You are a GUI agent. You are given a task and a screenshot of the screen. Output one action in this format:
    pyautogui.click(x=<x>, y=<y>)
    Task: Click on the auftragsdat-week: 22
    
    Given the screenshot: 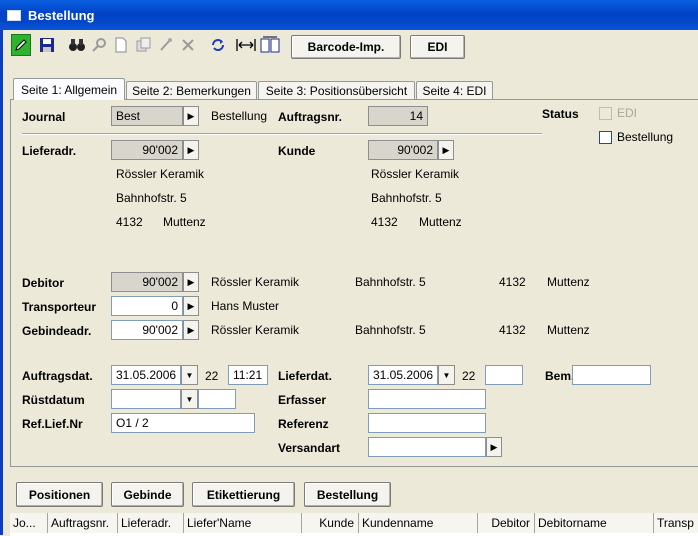 What is the action you would take?
    pyautogui.click(x=212, y=376)
    